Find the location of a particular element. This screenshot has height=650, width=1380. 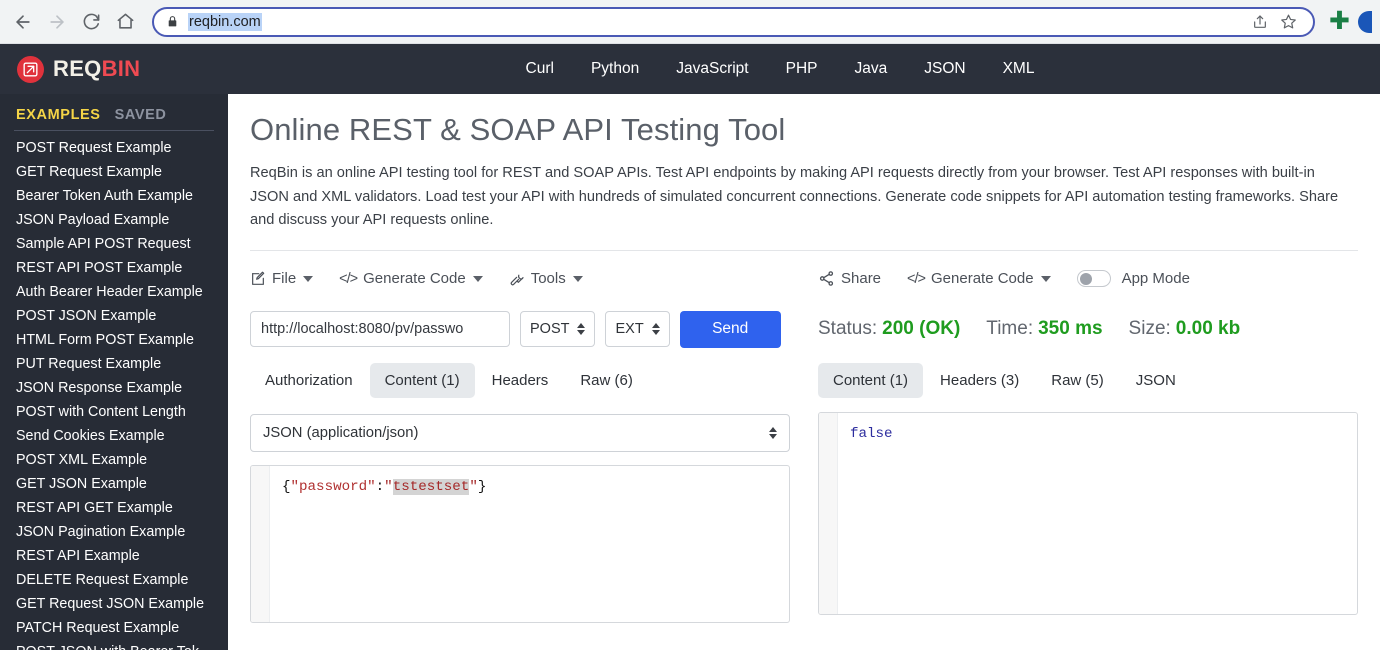

sidebar-item-rest-api-post-example: REST API POST Example is located at coordinates (114, 268).